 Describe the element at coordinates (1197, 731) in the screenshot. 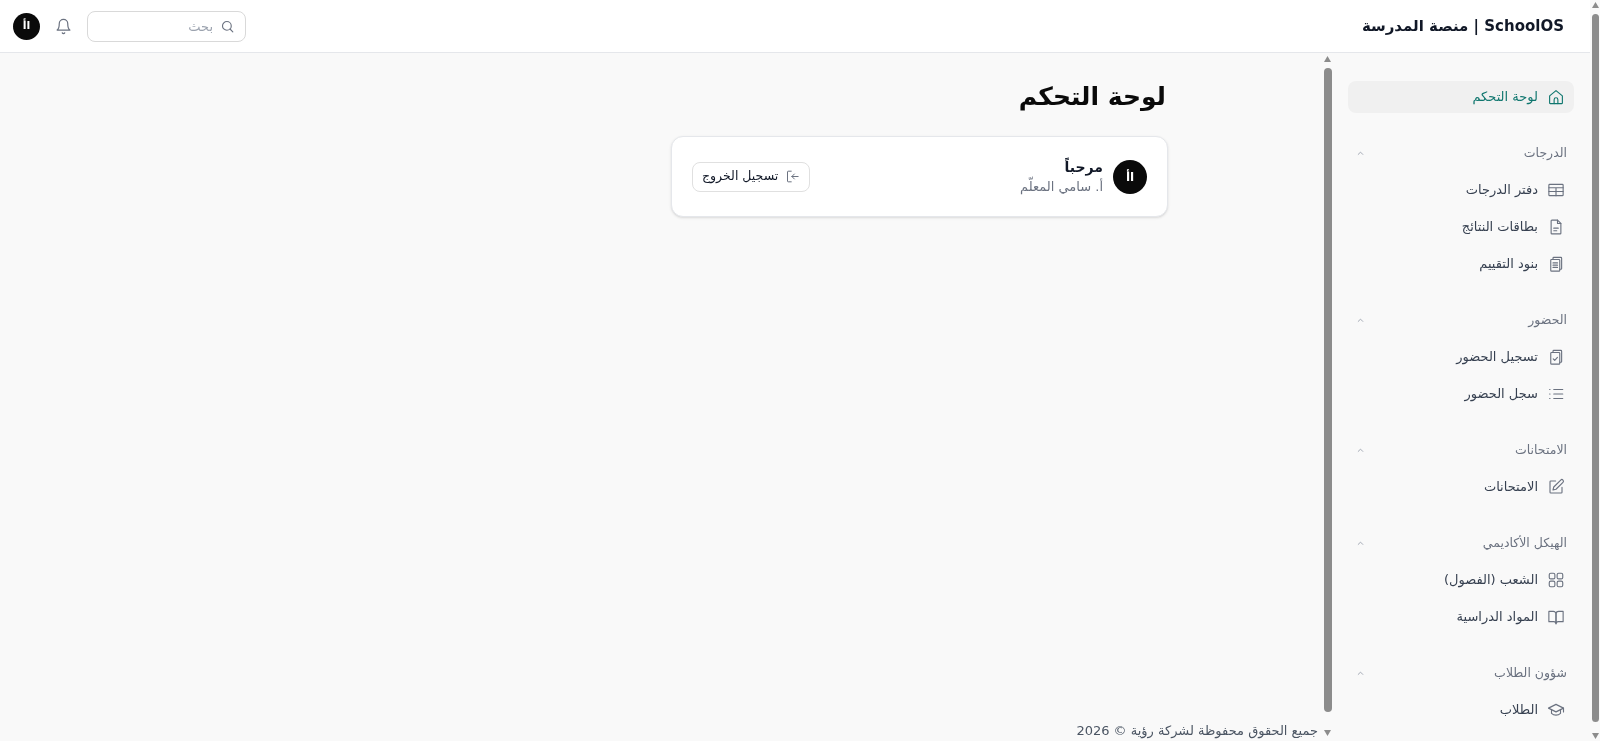

I see `copyright-text: جميع الحقوق محفوظة لشركة رؤية © 2026` at that location.